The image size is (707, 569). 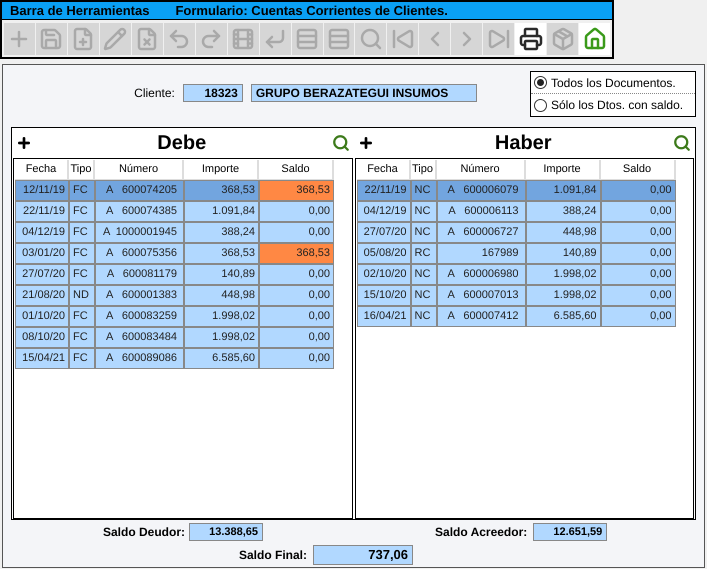 I want to click on floppy-icon, so click(x=51, y=38).